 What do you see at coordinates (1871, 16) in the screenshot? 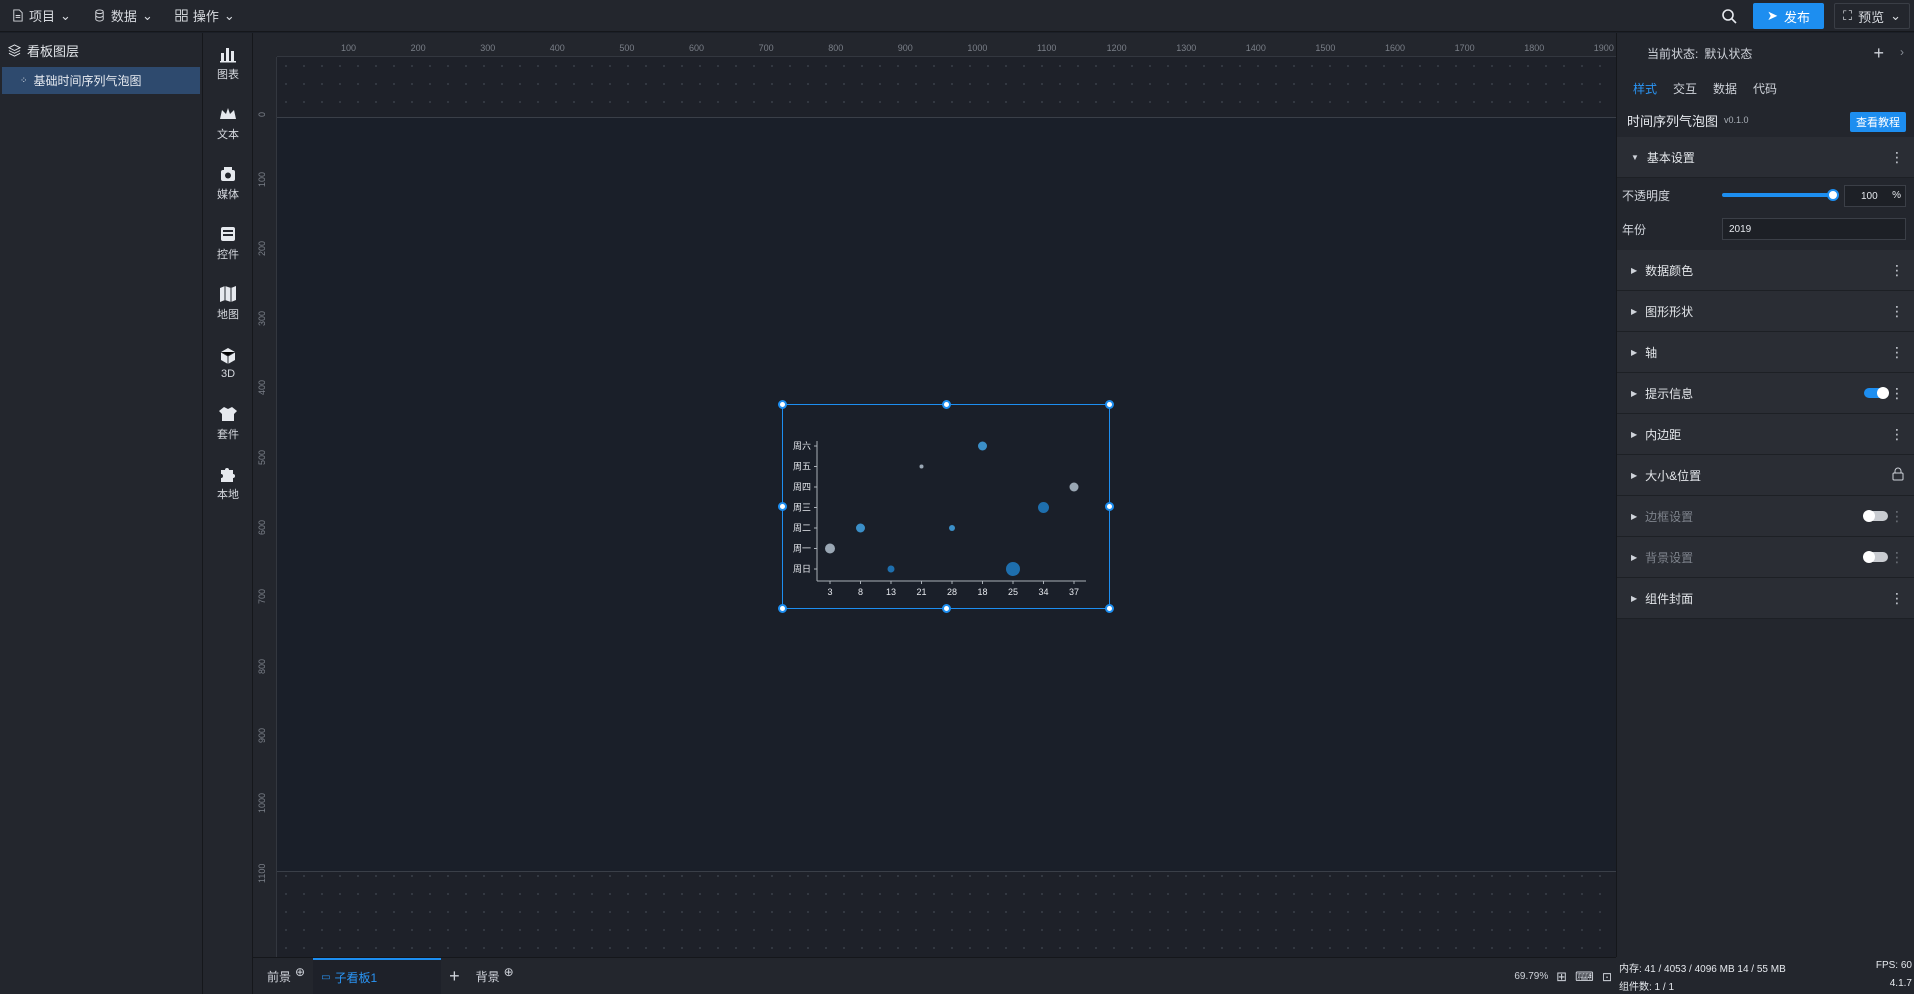
I see `preview-button: ⛶ 预览 ⌄` at bounding box center [1871, 16].